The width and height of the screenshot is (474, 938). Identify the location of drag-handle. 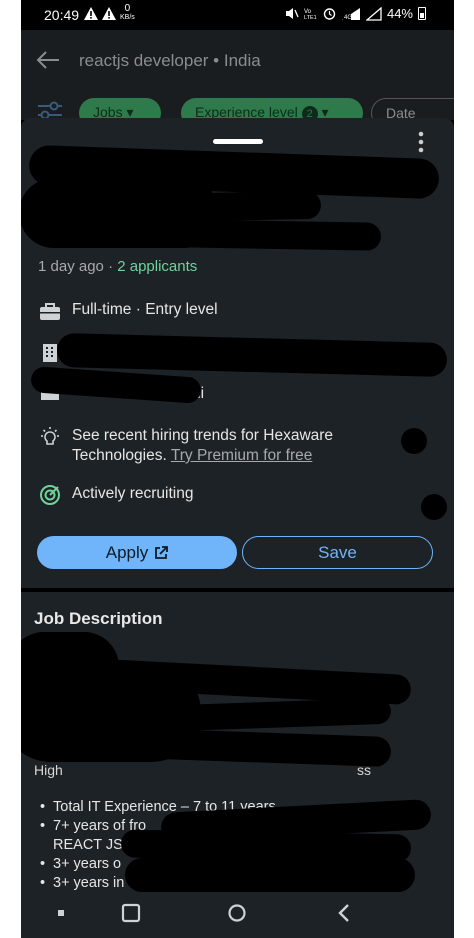
(238, 141).